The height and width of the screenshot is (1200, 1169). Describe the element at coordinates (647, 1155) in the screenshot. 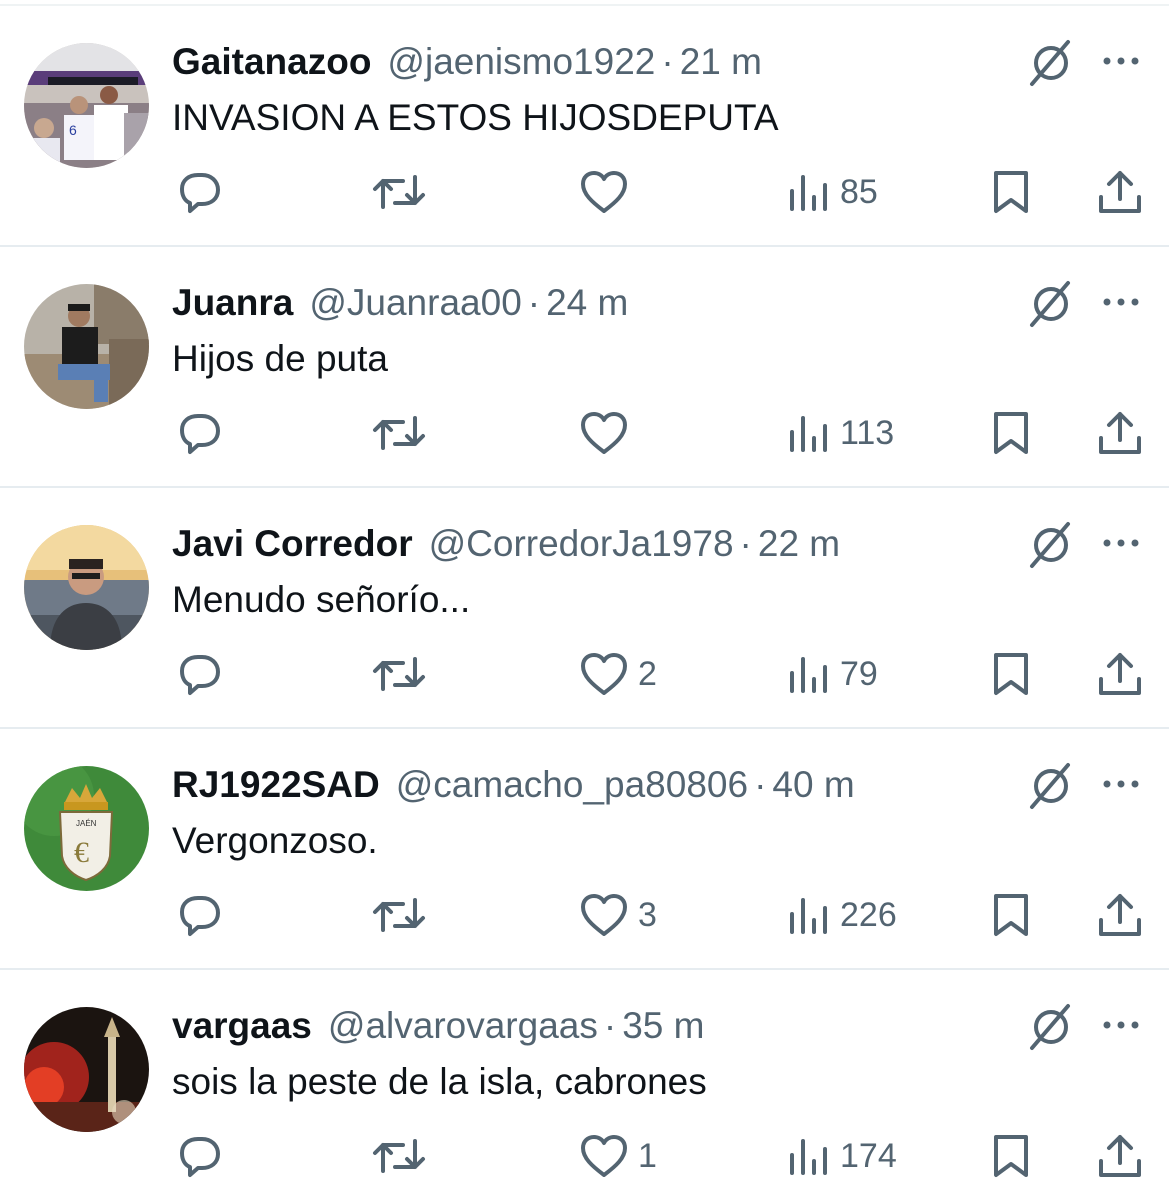

I see `like-count: 1` at that location.